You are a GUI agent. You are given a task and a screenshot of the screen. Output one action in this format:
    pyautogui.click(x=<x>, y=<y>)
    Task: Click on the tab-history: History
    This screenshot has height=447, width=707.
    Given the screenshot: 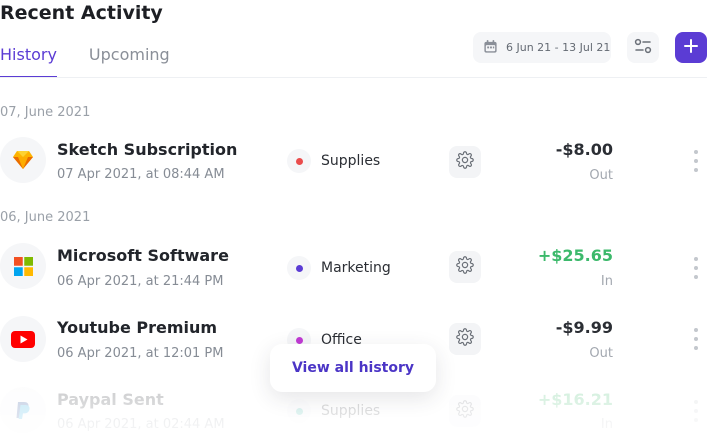 What is the action you would take?
    pyautogui.click(x=28, y=61)
    